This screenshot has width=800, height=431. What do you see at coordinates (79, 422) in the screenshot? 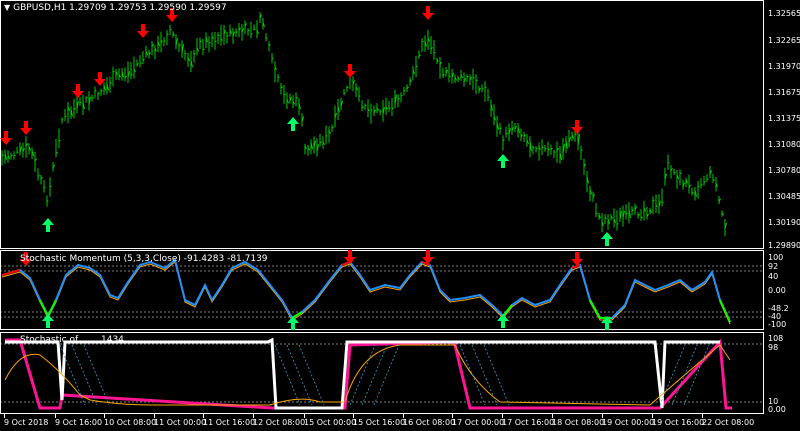
I see `time-label: 9 Oct 16:00` at bounding box center [79, 422].